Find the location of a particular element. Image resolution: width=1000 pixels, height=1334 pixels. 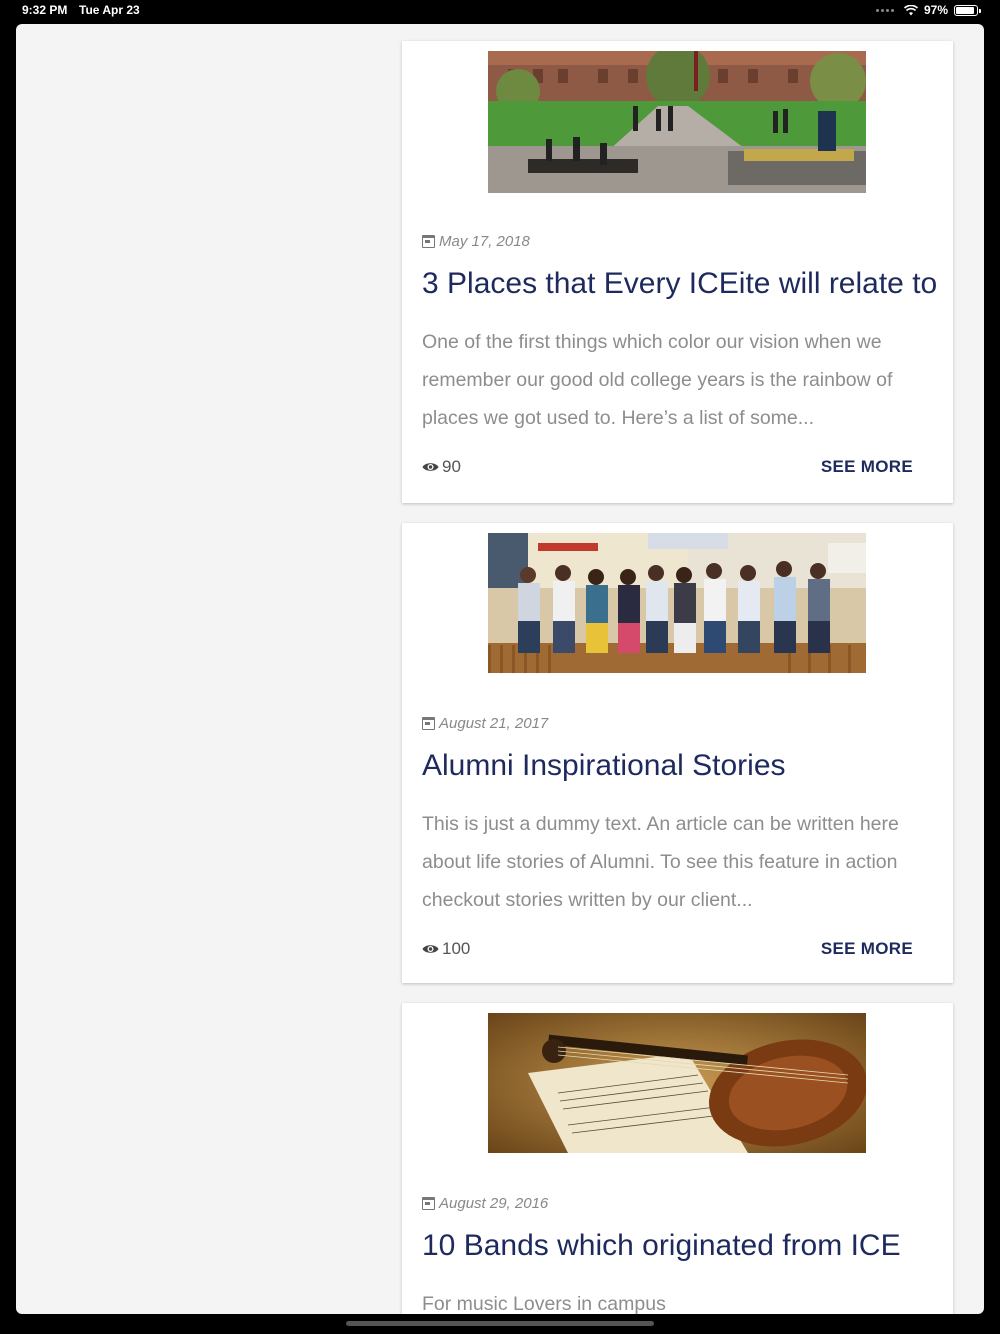

status-date: Tue Apr 23 is located at coordinates (109, 10).